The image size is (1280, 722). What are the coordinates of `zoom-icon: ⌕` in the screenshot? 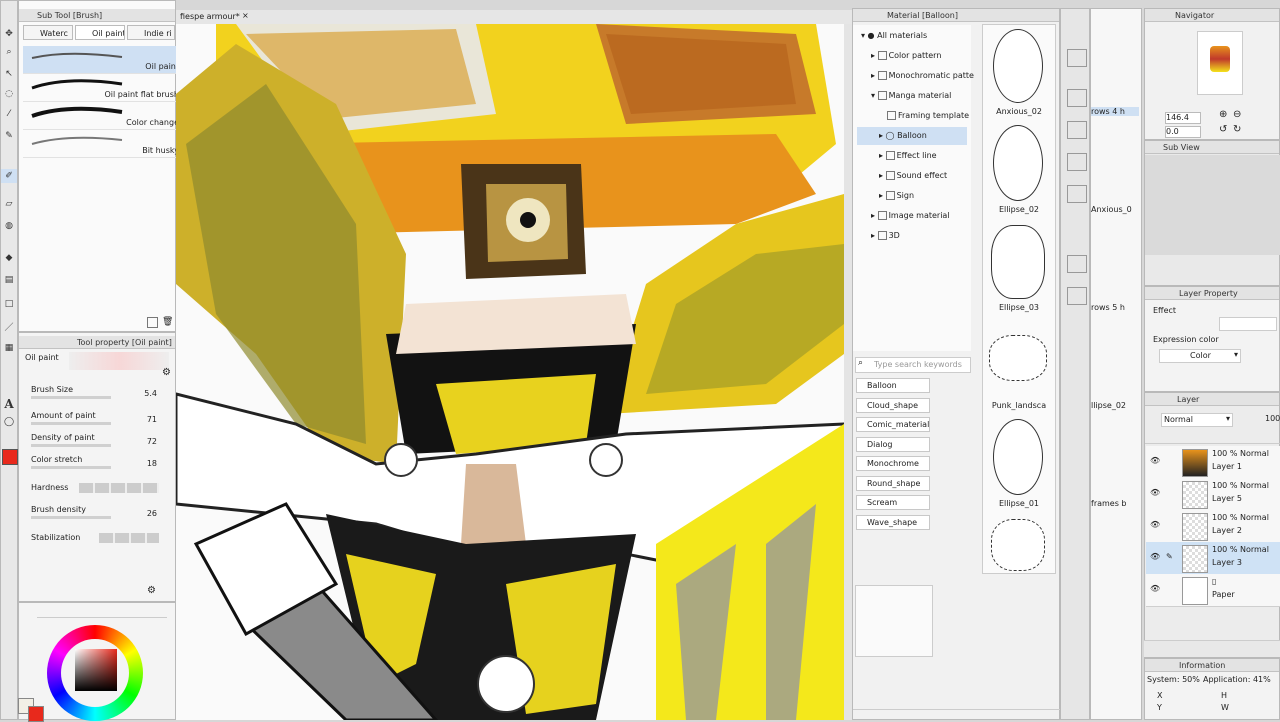 It's located at (9, 52).